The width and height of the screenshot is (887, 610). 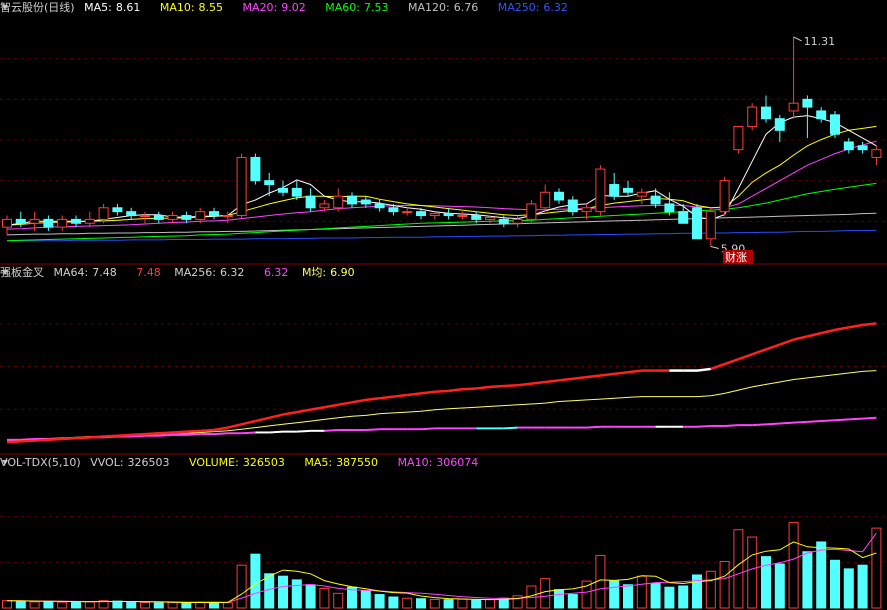 What do you see at coordinates (148, 272) in the screenshot?
I see `ma64-value-red: 7.48` at bounding box center [148, 272].